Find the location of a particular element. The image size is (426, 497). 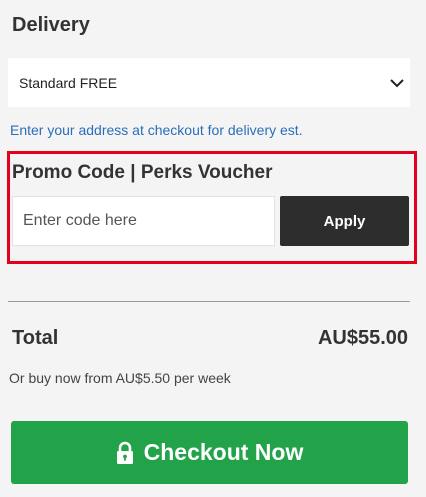

delivery-title: Delivery is located at coordinates (51, 25).